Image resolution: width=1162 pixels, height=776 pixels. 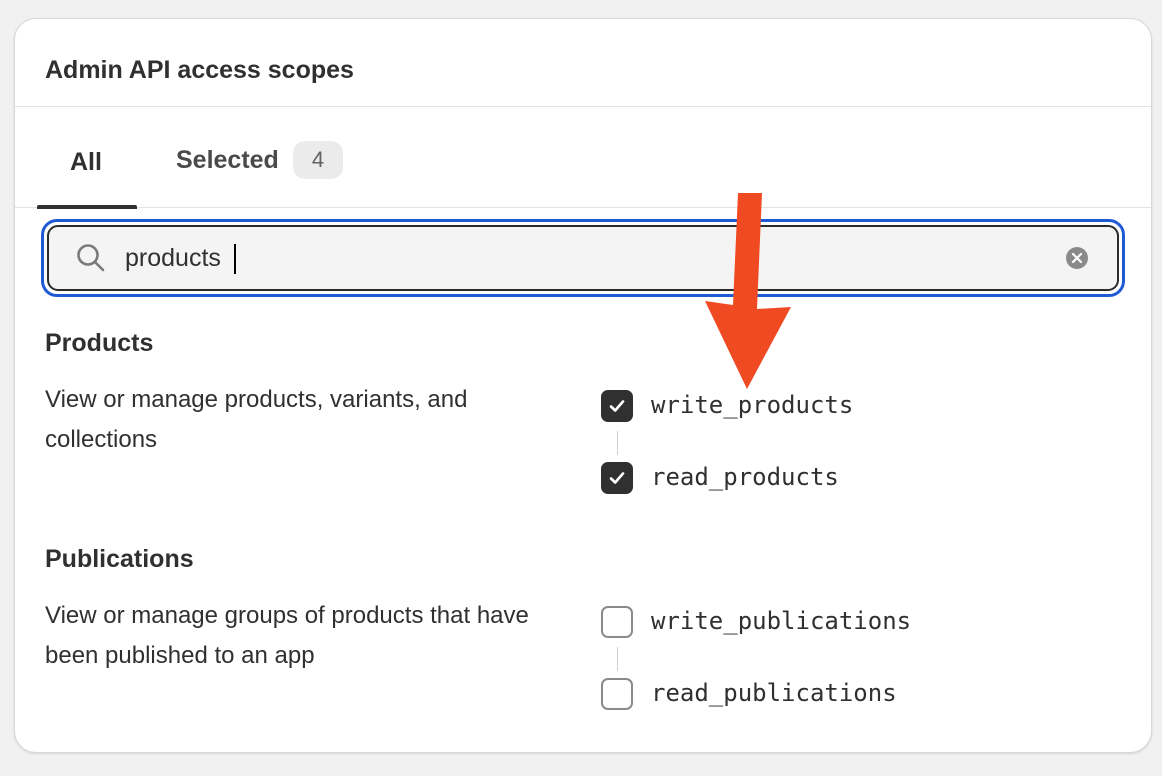 What do you see at coordinates (235, 259) in the screenshot?
I see `text-cursor` at bounding box center [235, 259].